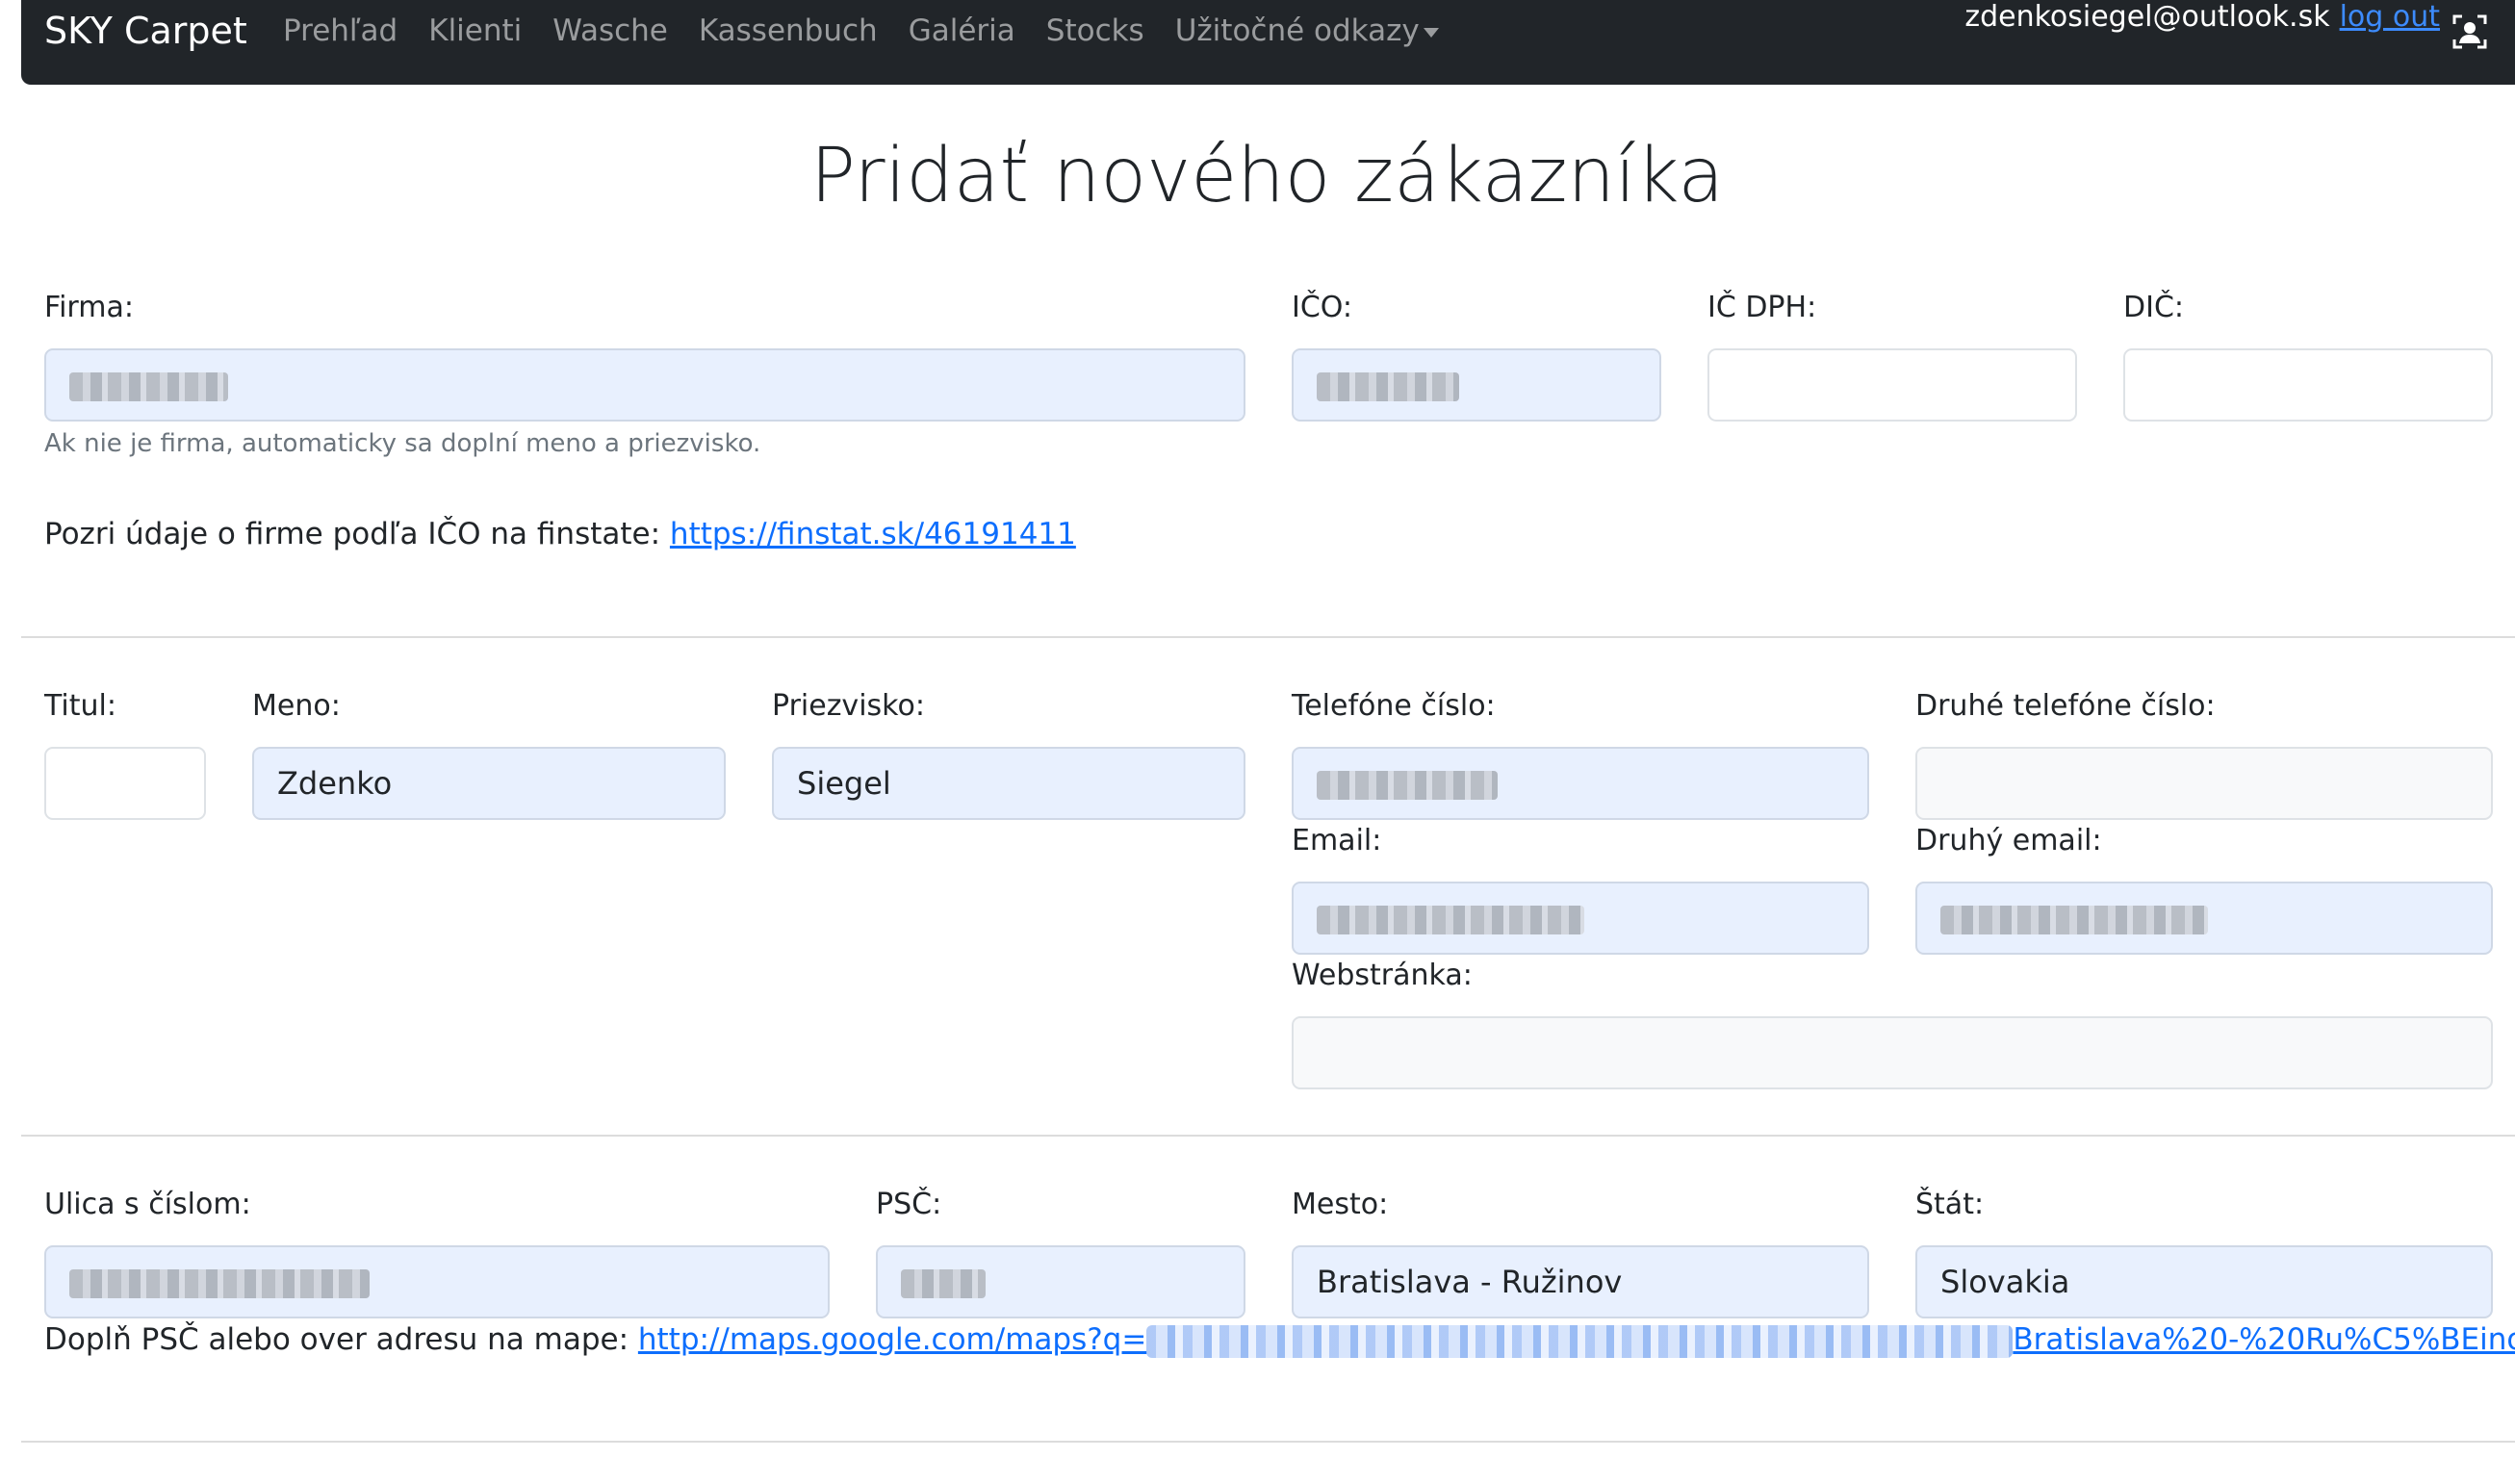 The height and width of the screenshot is (1484, 2515). I want to click on email2-input, so click(2204, 919).